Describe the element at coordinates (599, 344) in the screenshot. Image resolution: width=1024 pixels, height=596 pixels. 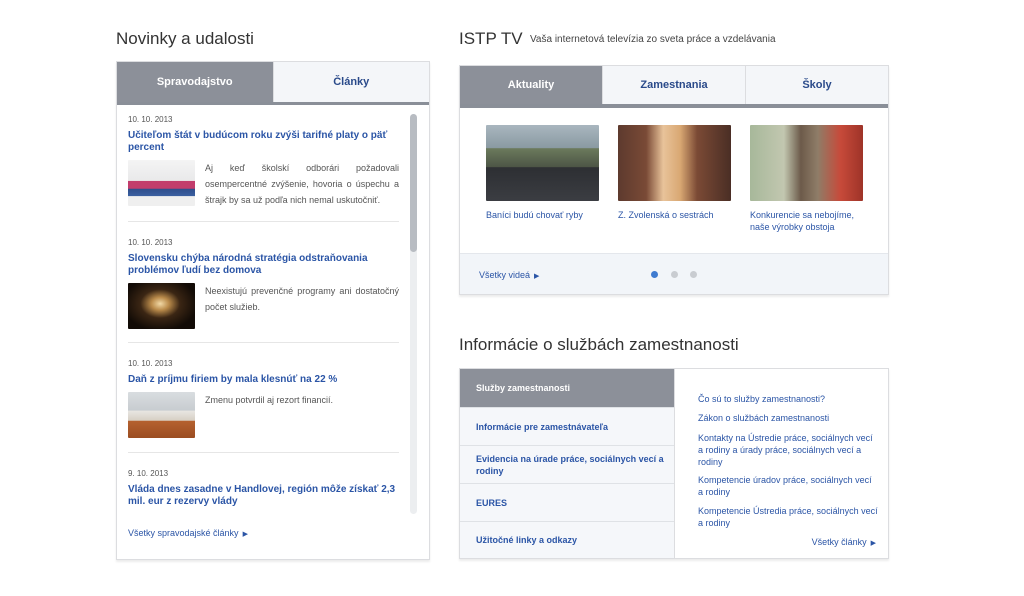
I see `info-heading: Informácie o službách zamestnanosti` at that location.